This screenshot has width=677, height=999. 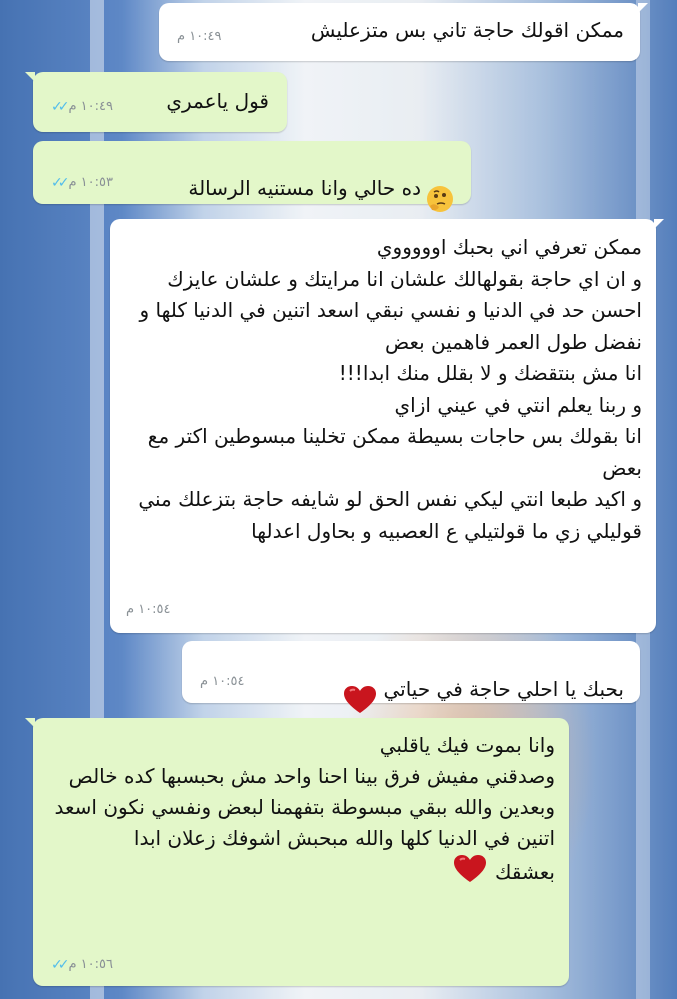 What do you see at coordinates (90, 182) in the screenshot?
I see `message-time: ١٠:٥٣ م` at bounding box center [90, 182].